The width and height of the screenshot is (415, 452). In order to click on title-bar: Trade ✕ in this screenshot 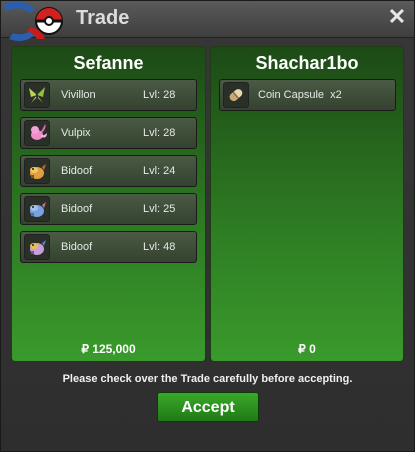, I will do `click(207, 21)`.